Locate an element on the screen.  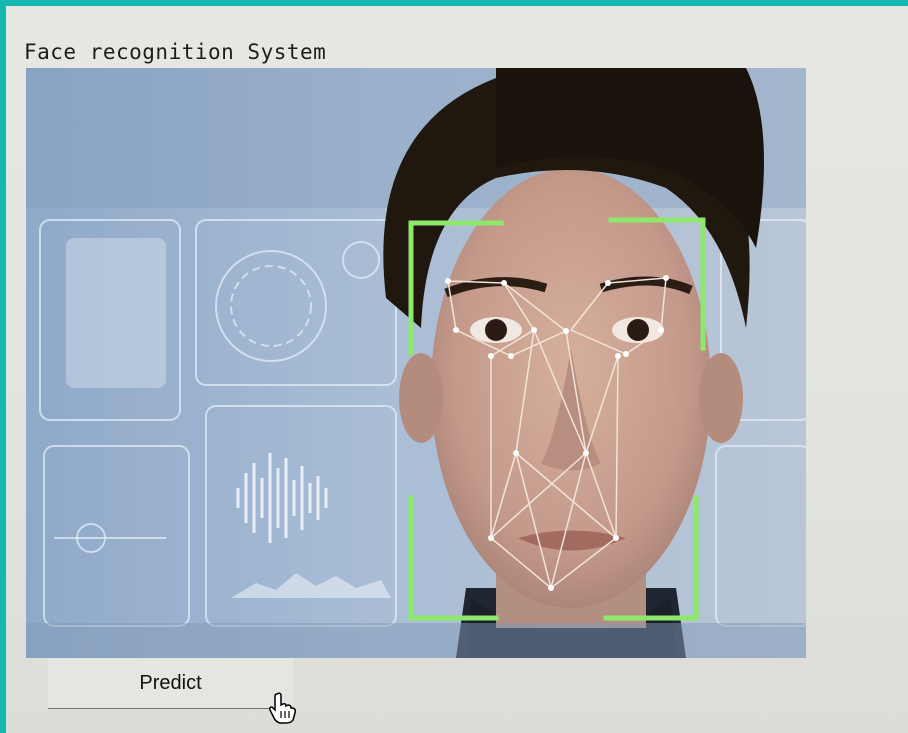
predict-button: Predict is located at coordinates (170, 683).